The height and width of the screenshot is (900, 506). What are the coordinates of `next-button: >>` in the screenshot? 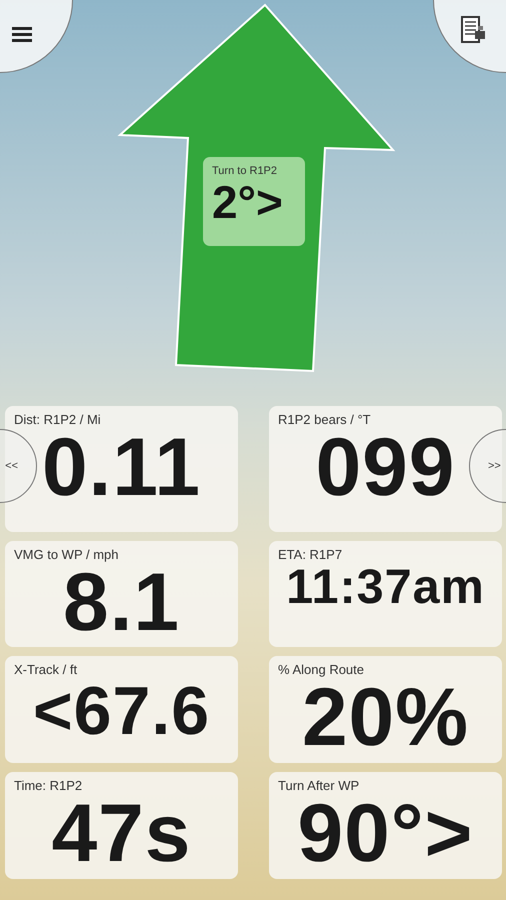 It's located at (487, 466).